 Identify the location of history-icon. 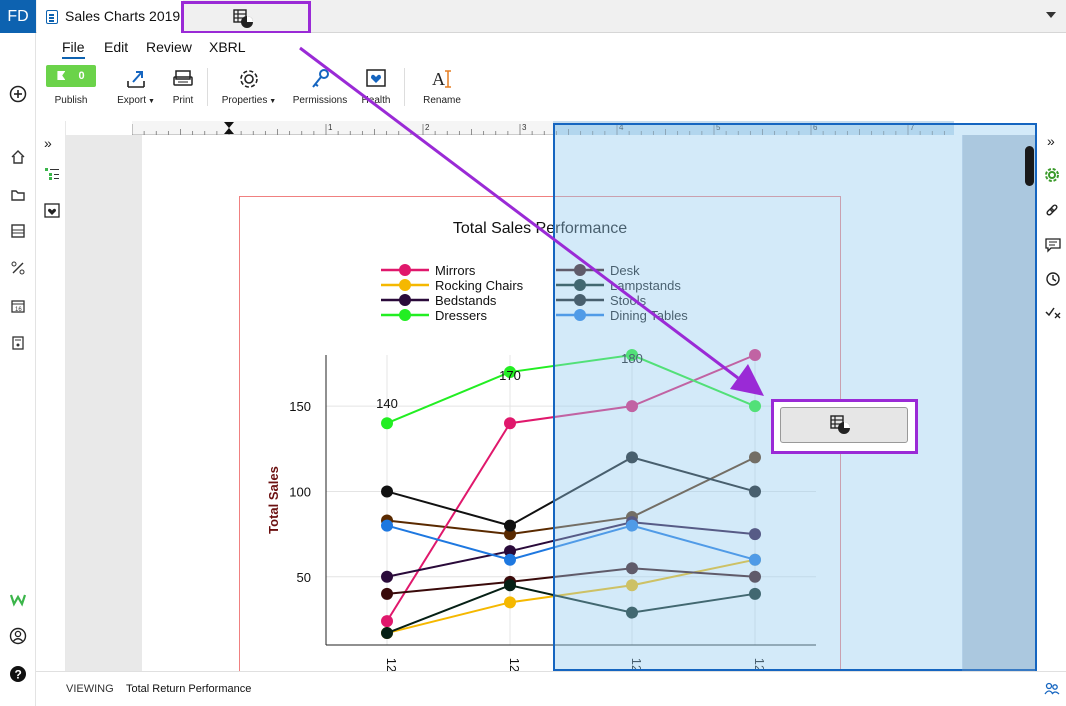
(1053, 281).